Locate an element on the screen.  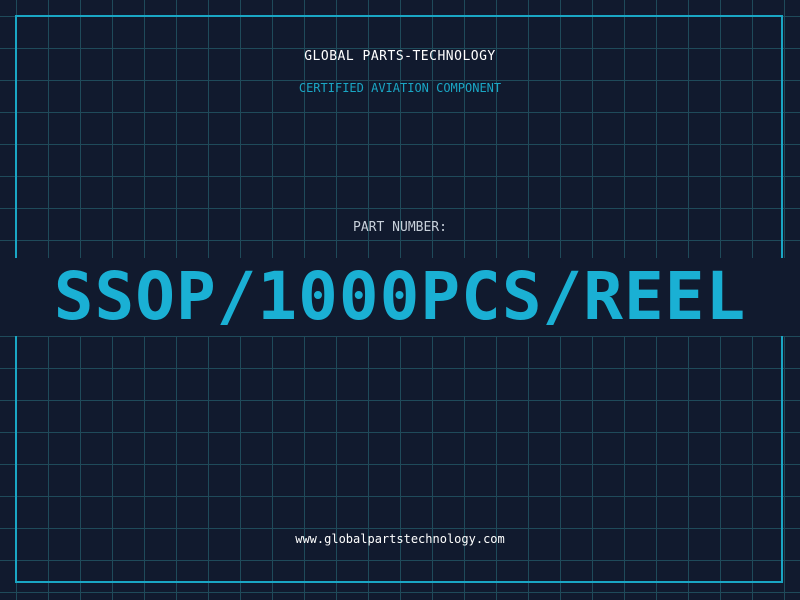
website-url: www.globalpartstechnology.com is located at coordinates (400, 539).